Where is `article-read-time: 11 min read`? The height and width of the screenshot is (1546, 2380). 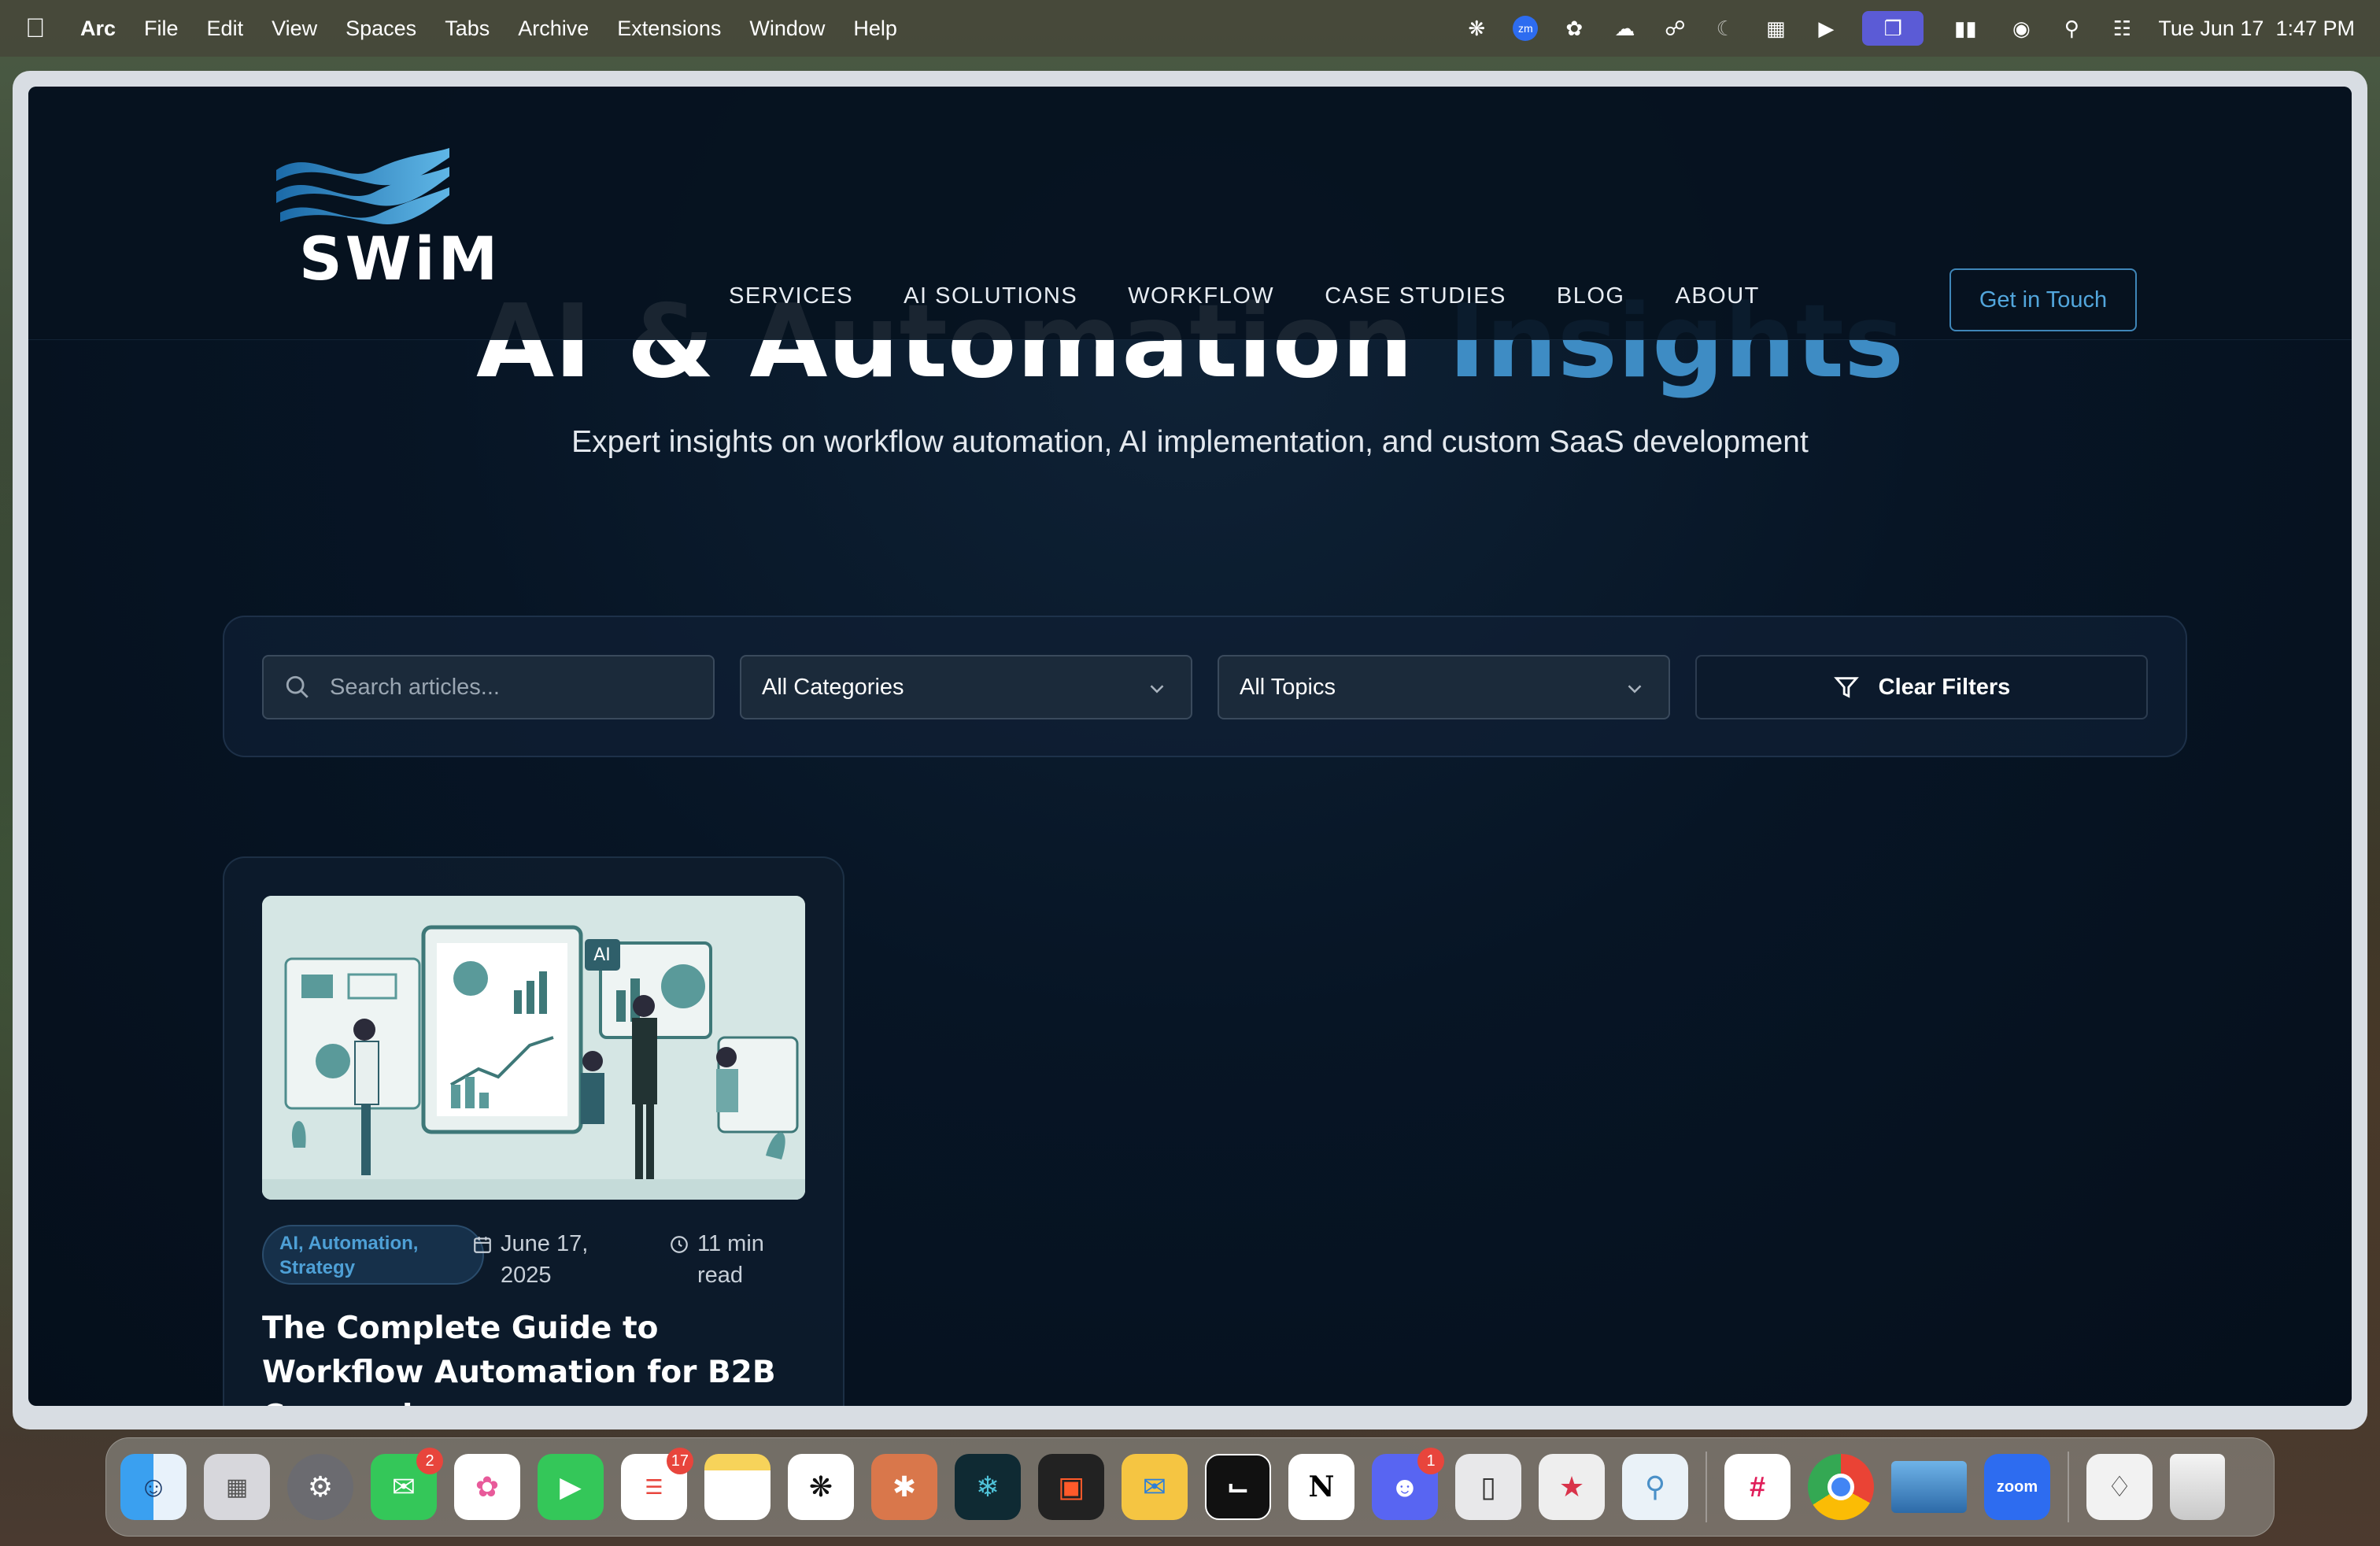
article-read-time: 11 min read is located at coordinates (718, 1260).